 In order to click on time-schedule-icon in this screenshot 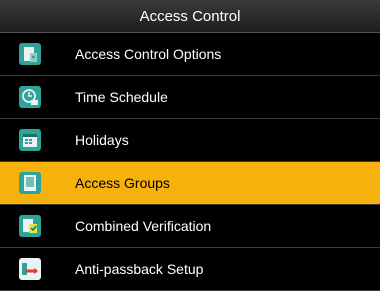, I will do `click(30, 97)`.